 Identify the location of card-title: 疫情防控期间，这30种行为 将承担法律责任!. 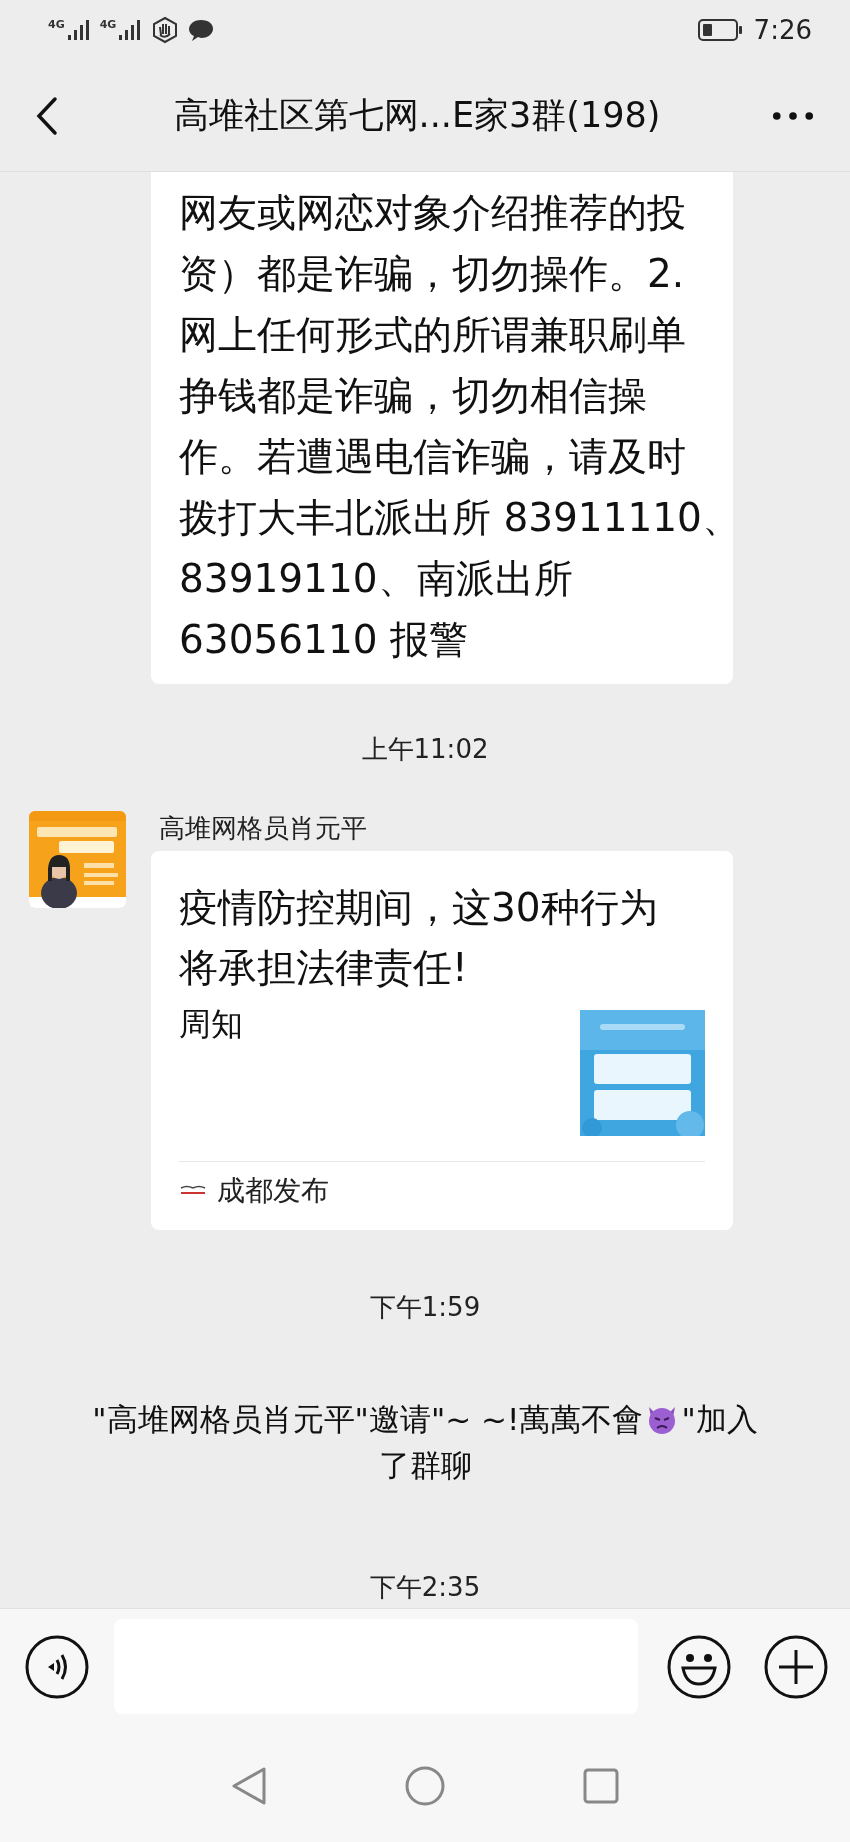
(419, 938).